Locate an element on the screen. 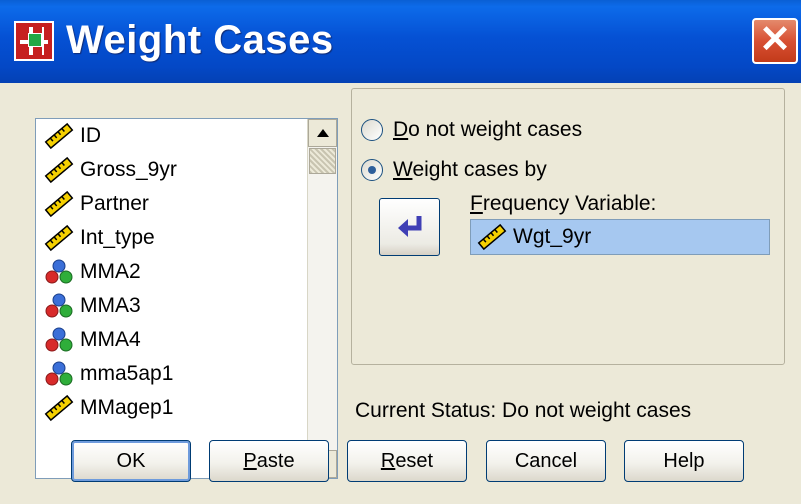  reset-button: Reset is located at coordinates (407, 461).